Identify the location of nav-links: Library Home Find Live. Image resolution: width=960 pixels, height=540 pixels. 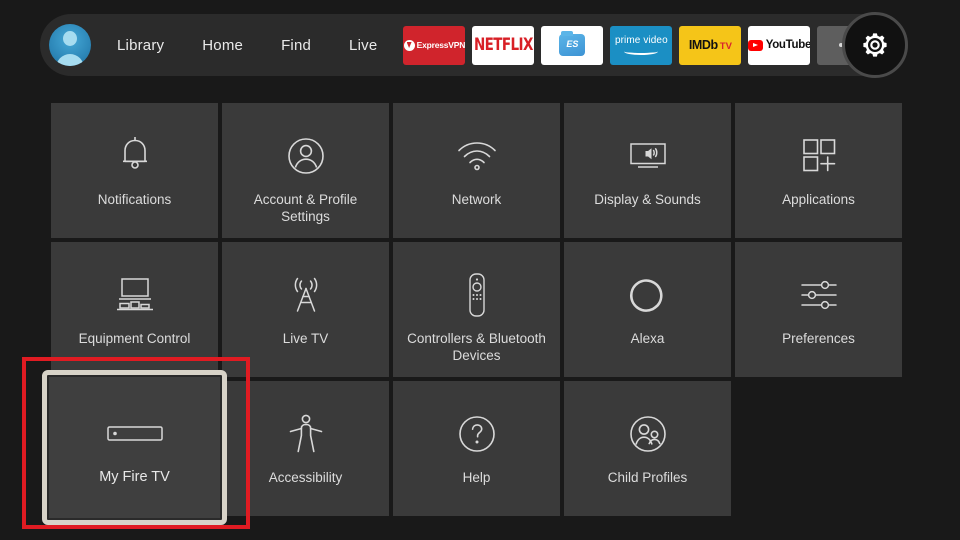
(247, 45).